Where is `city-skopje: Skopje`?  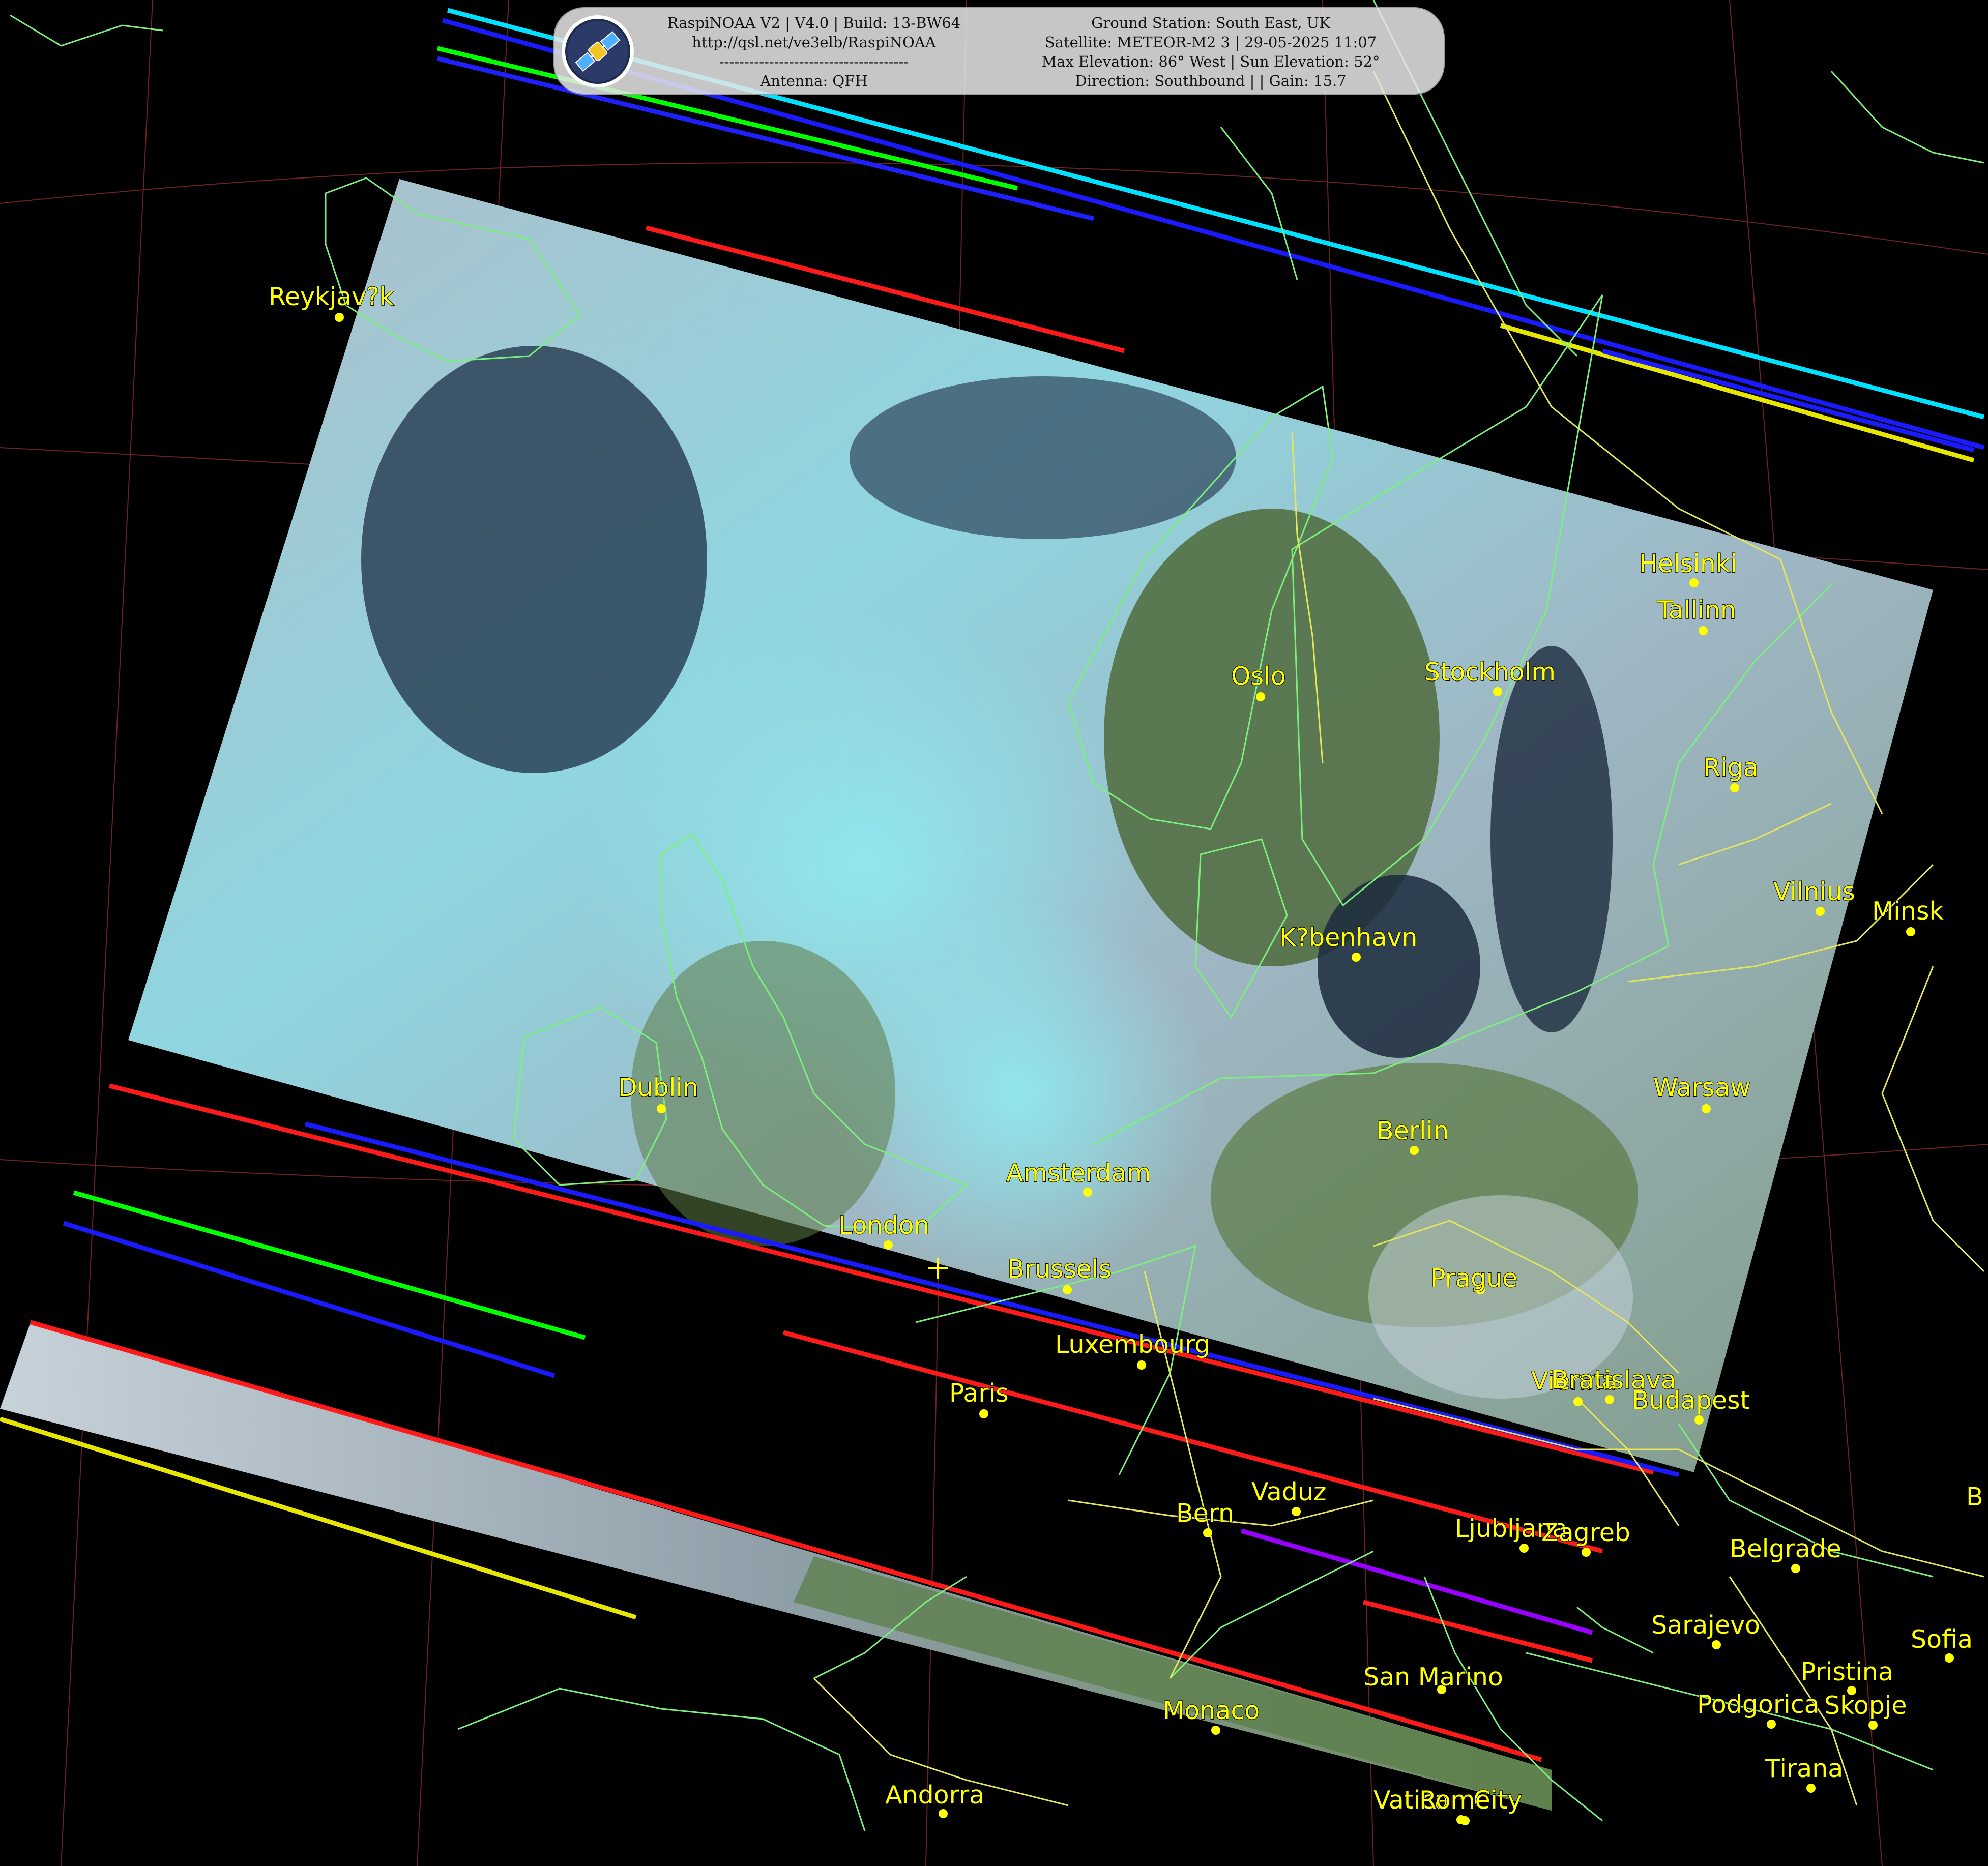
city-skopje: Skopje is located at coordinates (1866, 1710).